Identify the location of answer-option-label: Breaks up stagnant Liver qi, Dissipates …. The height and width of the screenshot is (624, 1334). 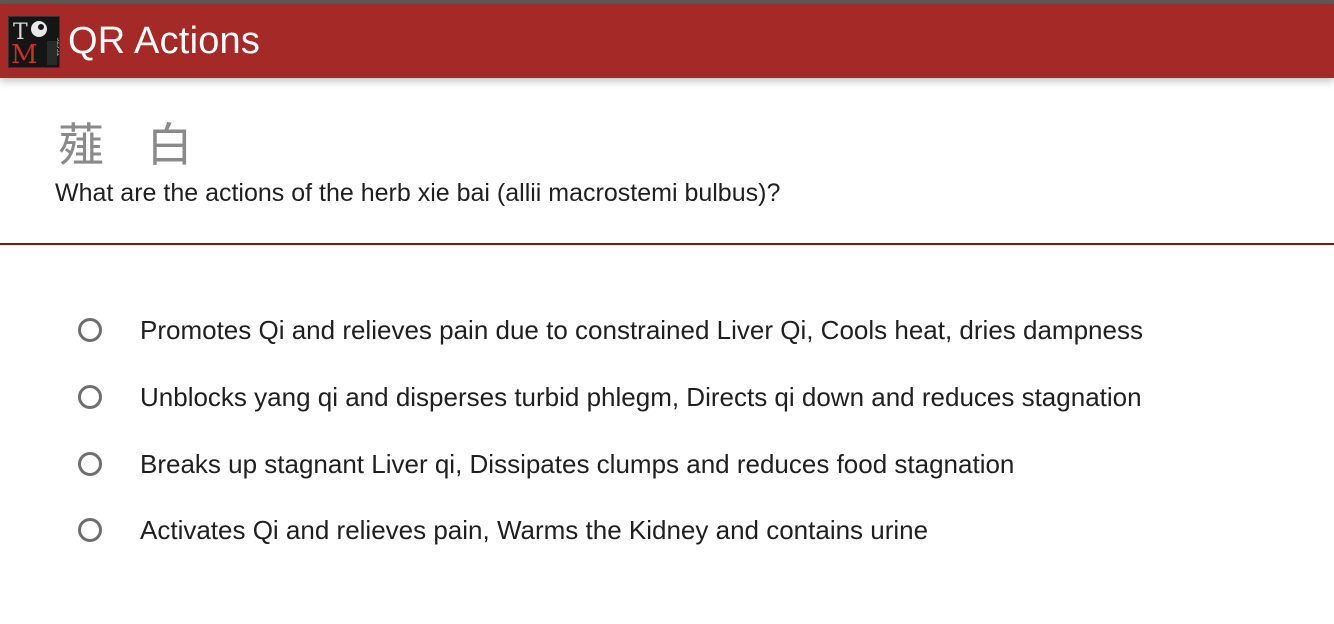
(577, 464).